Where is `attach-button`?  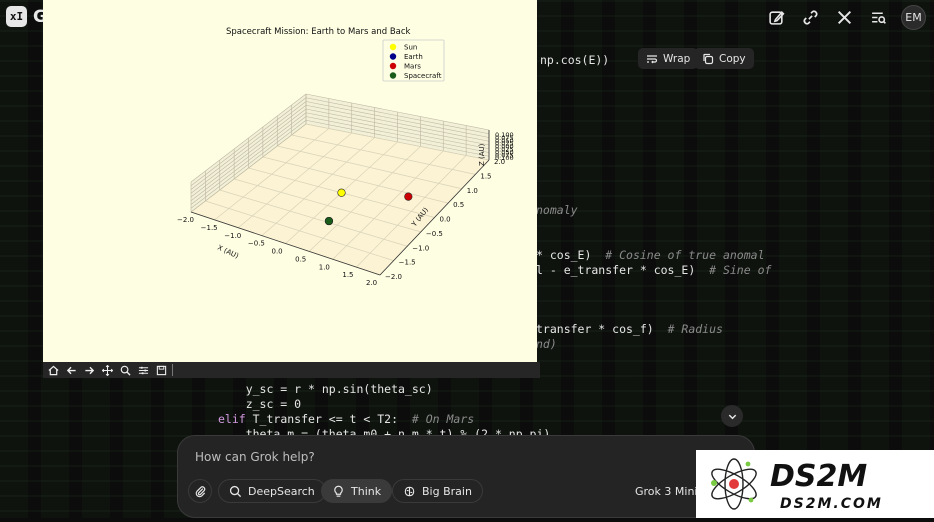
attach-button is located at coordinates (200, 491).